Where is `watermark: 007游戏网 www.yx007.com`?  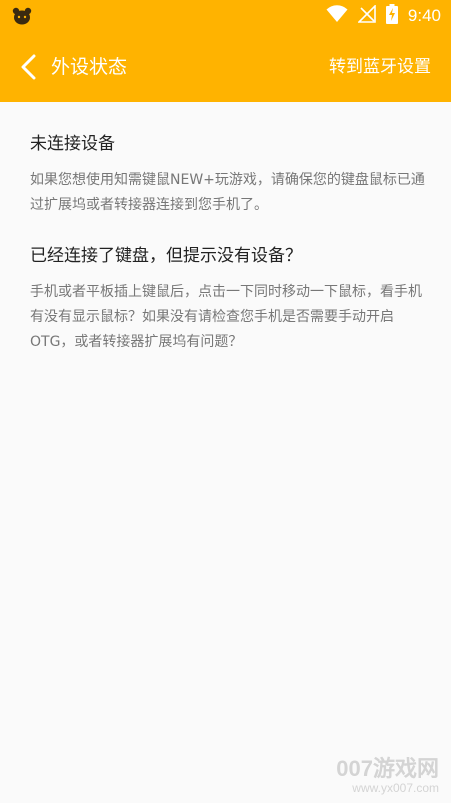
watermark: 007游戏网 www.yx007.com is located at coordinates (387, 776).